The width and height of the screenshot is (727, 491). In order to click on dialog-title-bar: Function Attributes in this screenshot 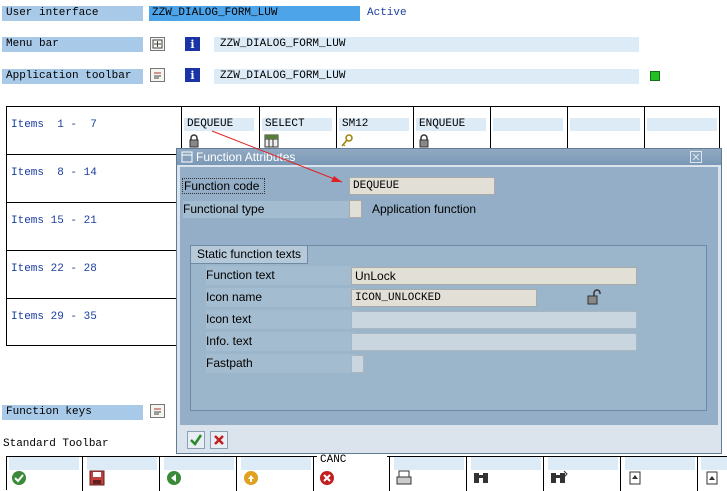, I will do `click(449, 157)`.